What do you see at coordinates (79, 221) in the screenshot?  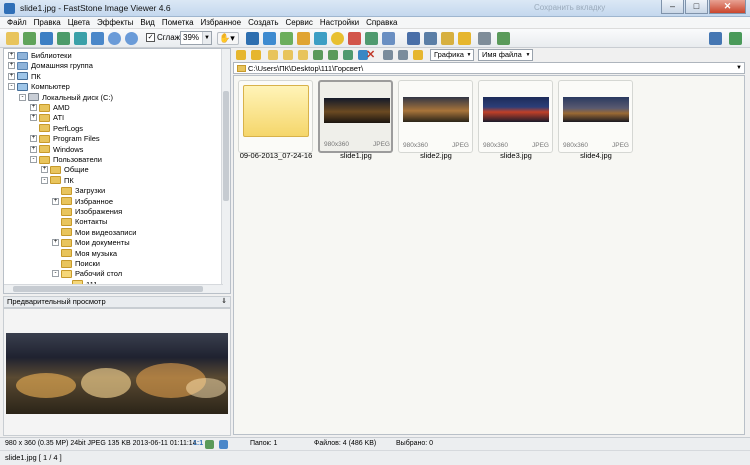 I see `tree-item: Контакты` at bounding box center [79, 221].